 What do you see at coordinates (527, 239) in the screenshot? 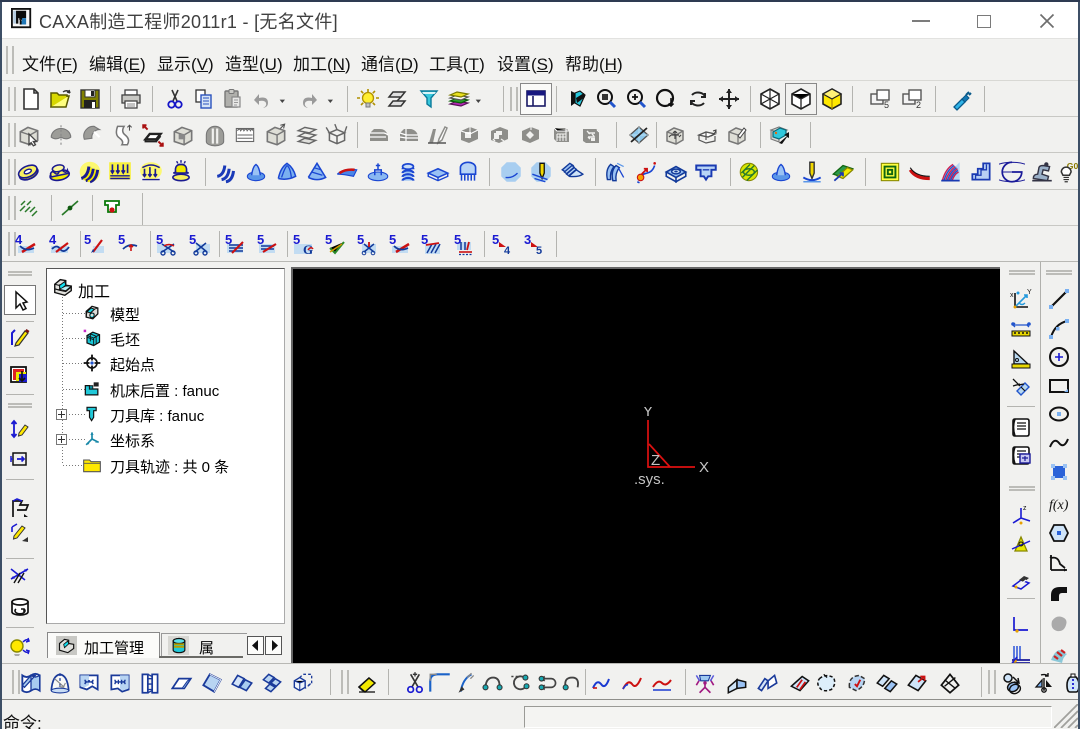
I see `svg-text: 3` at bounding box center [527, 239].